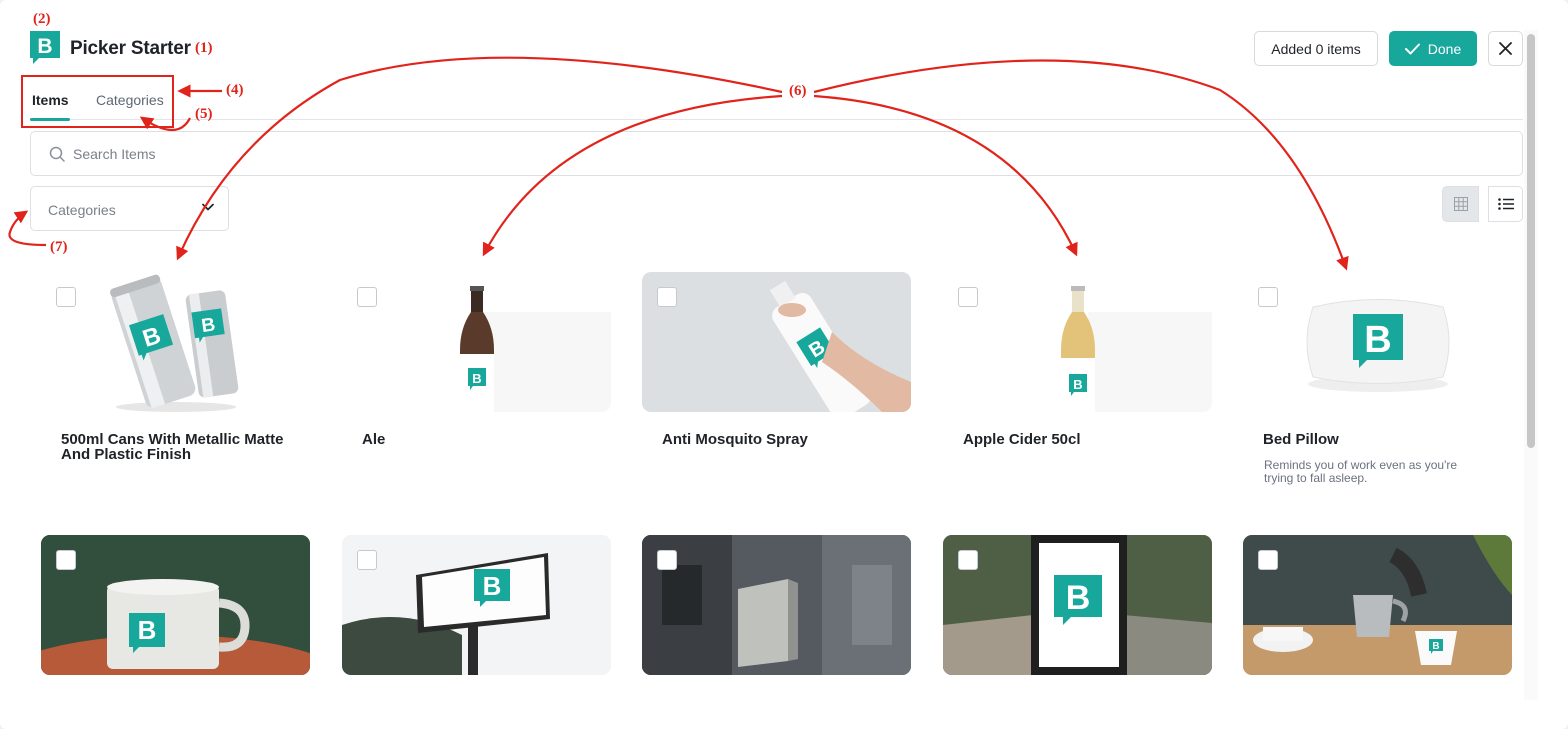 The height and width of the screenshot is (729, 1568). I want to click on grid-view-button, so click(1460, 204).